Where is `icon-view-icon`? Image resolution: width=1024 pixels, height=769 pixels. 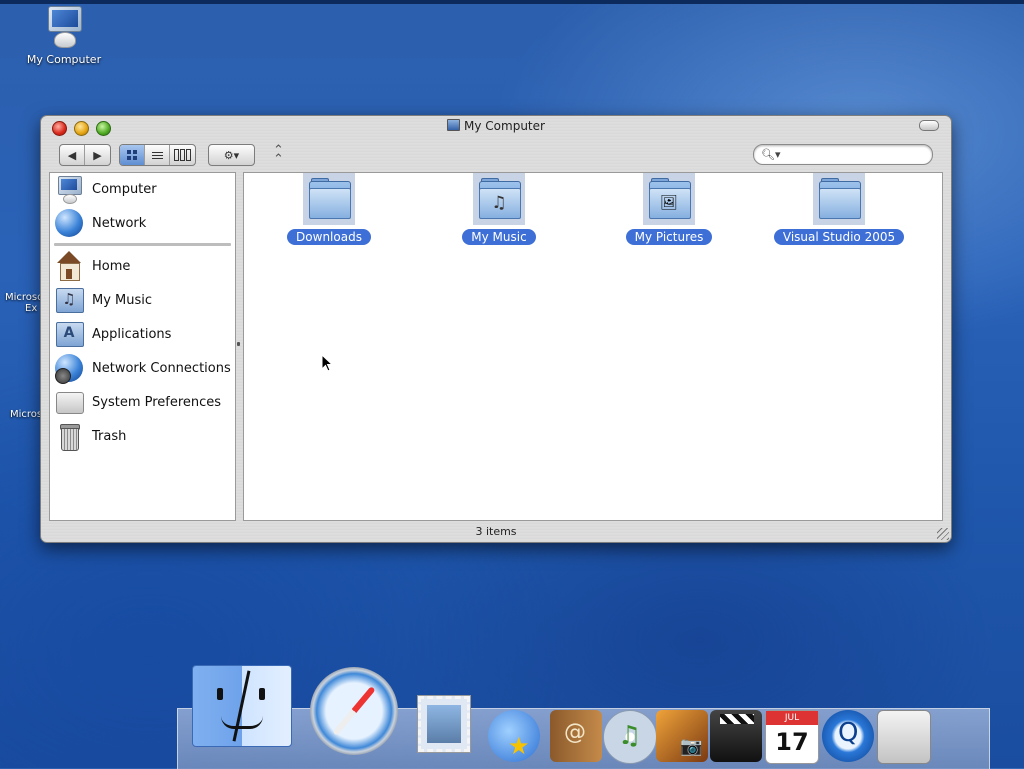
icon-view-icon is located at coordinates (132, 155).